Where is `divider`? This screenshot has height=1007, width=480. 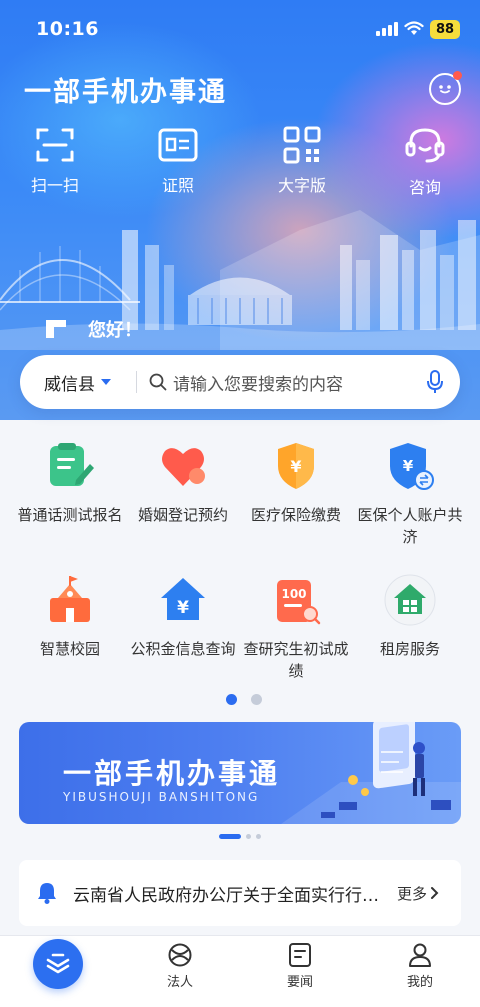 divider is located at coordinates (136, 382).